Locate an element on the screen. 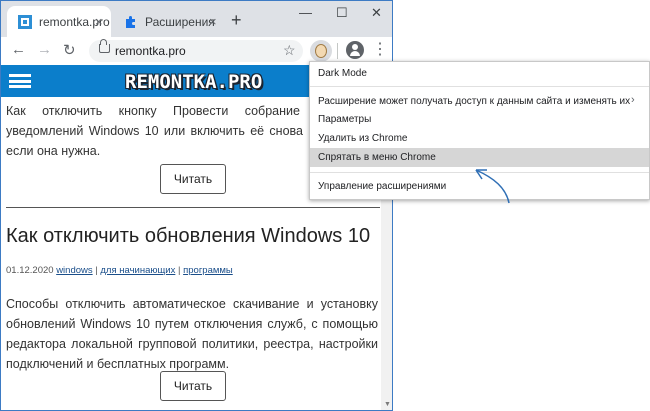 The width and height of the screenshot is (650, 411). annotation-arrow is located at coordinates (492, 186).